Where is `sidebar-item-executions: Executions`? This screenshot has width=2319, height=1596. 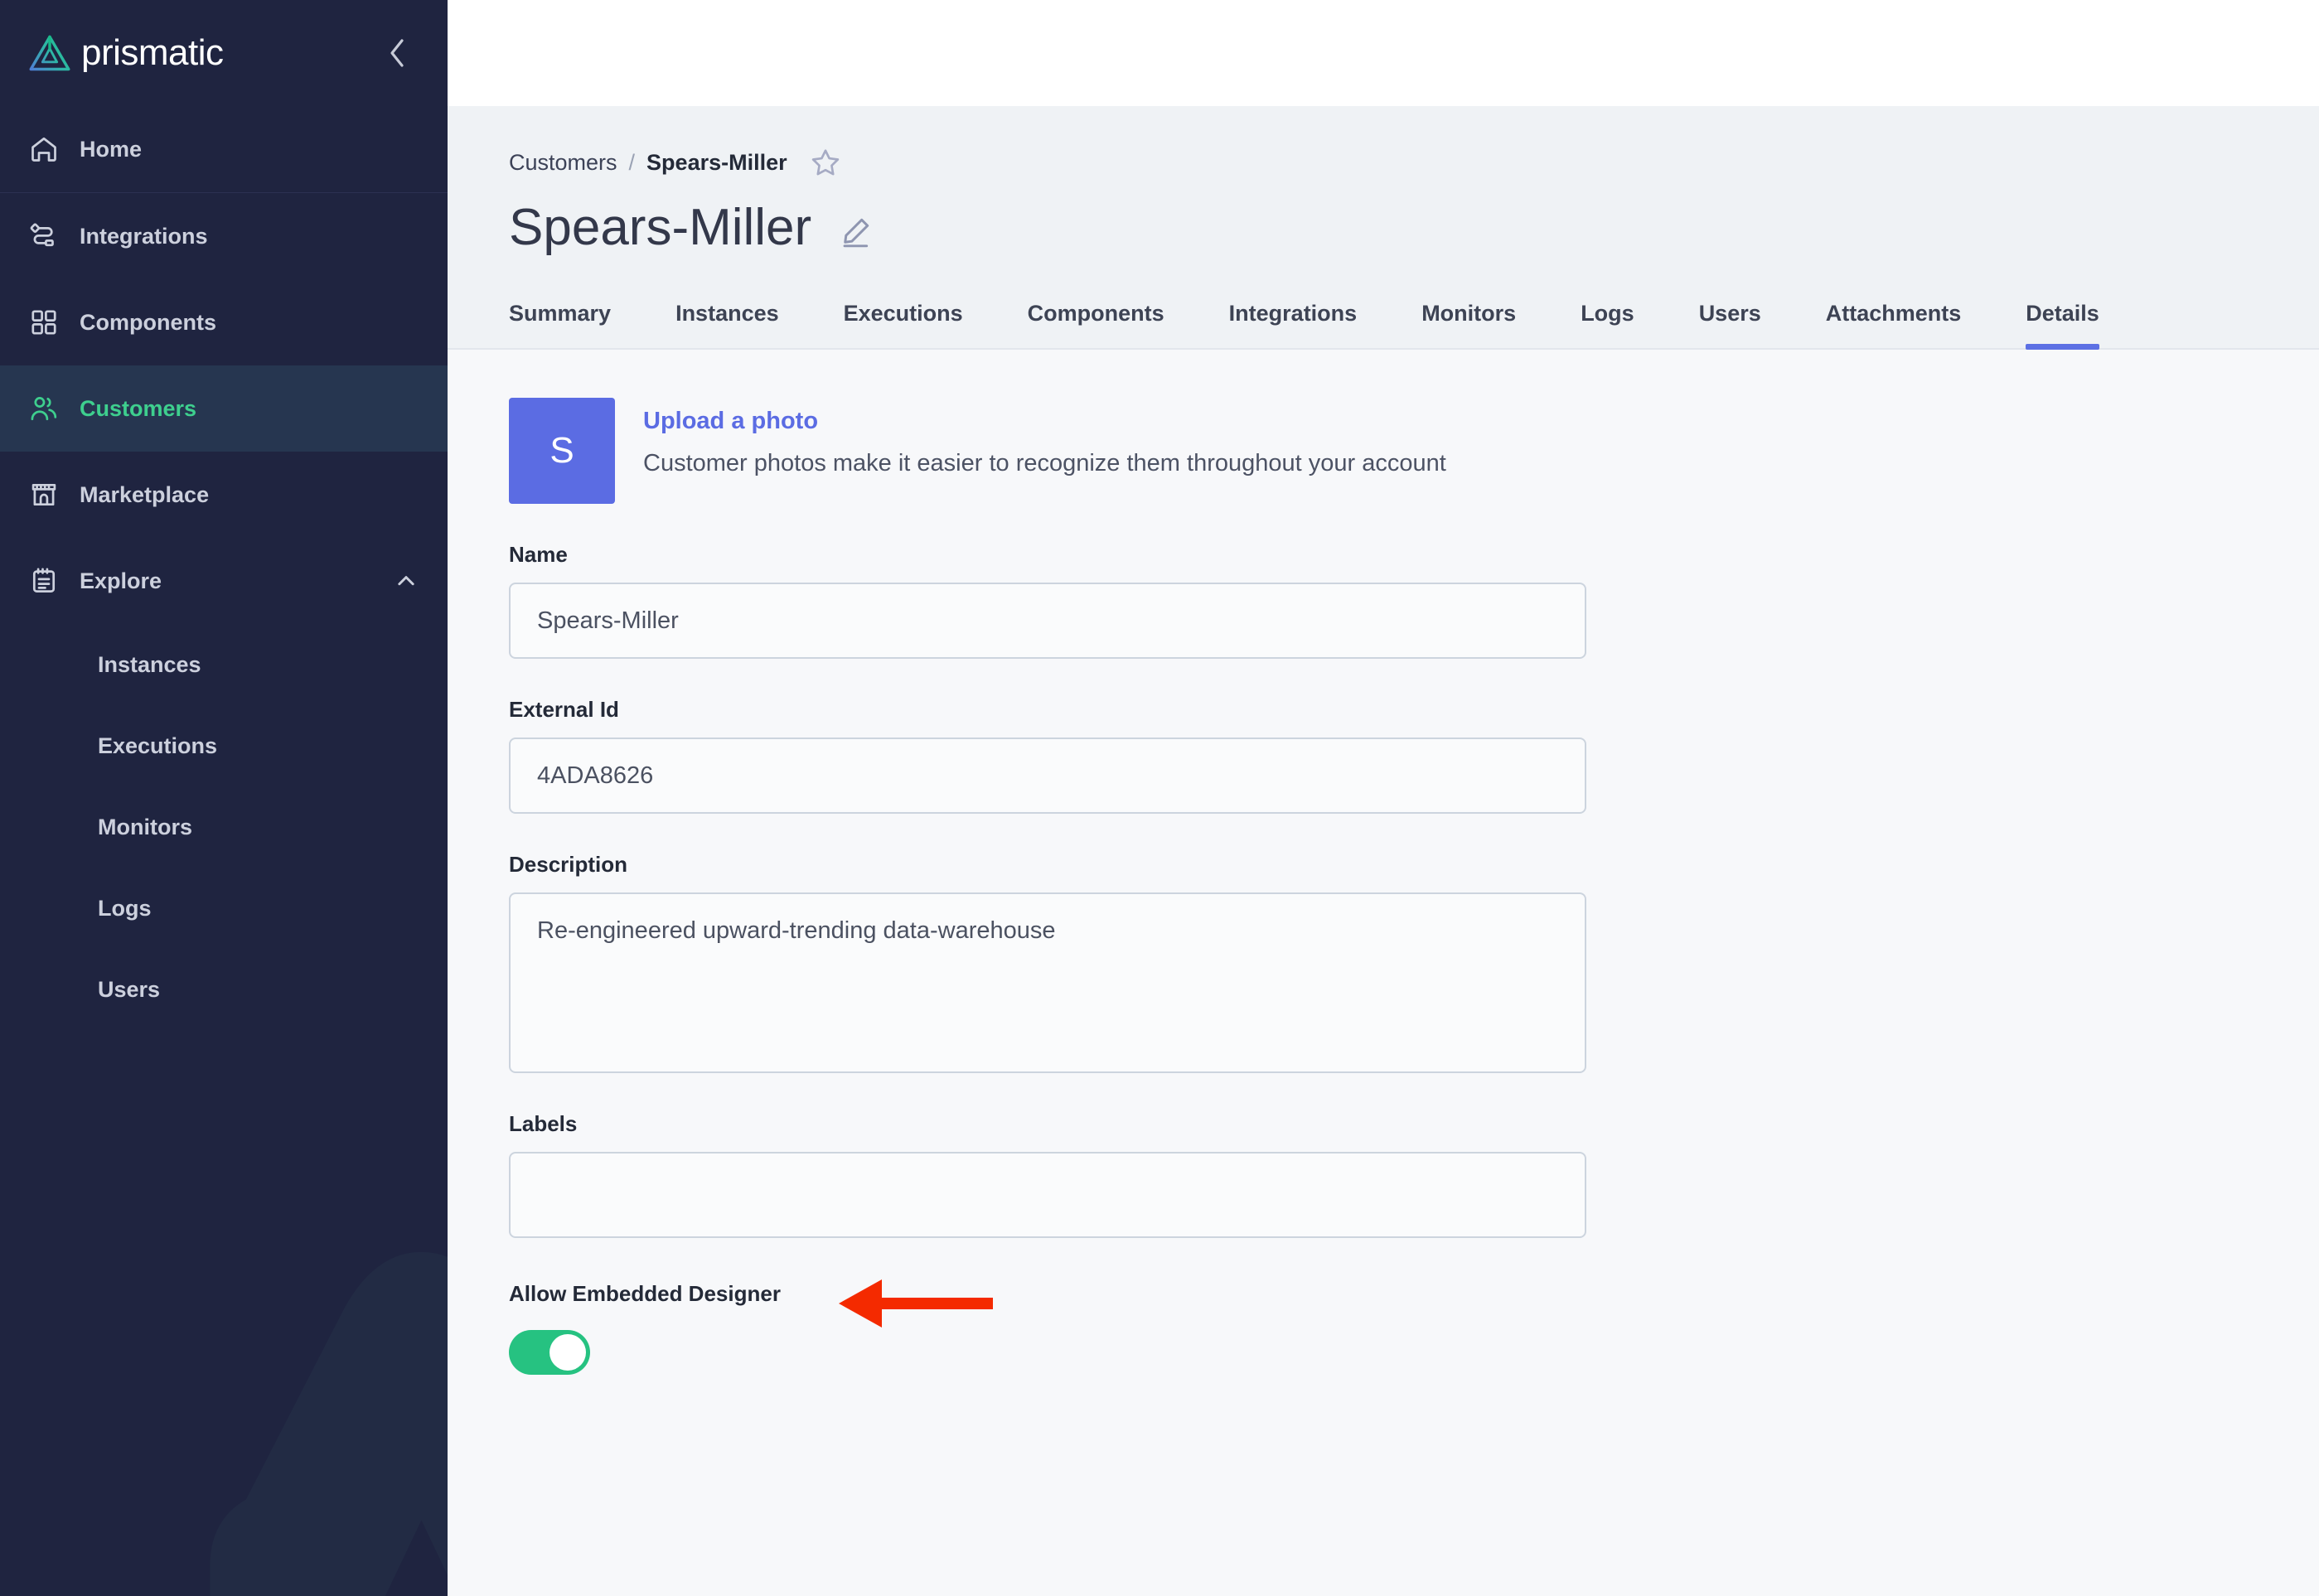 sidebar-item-executions: Executions is located at coordinates (224, 745).